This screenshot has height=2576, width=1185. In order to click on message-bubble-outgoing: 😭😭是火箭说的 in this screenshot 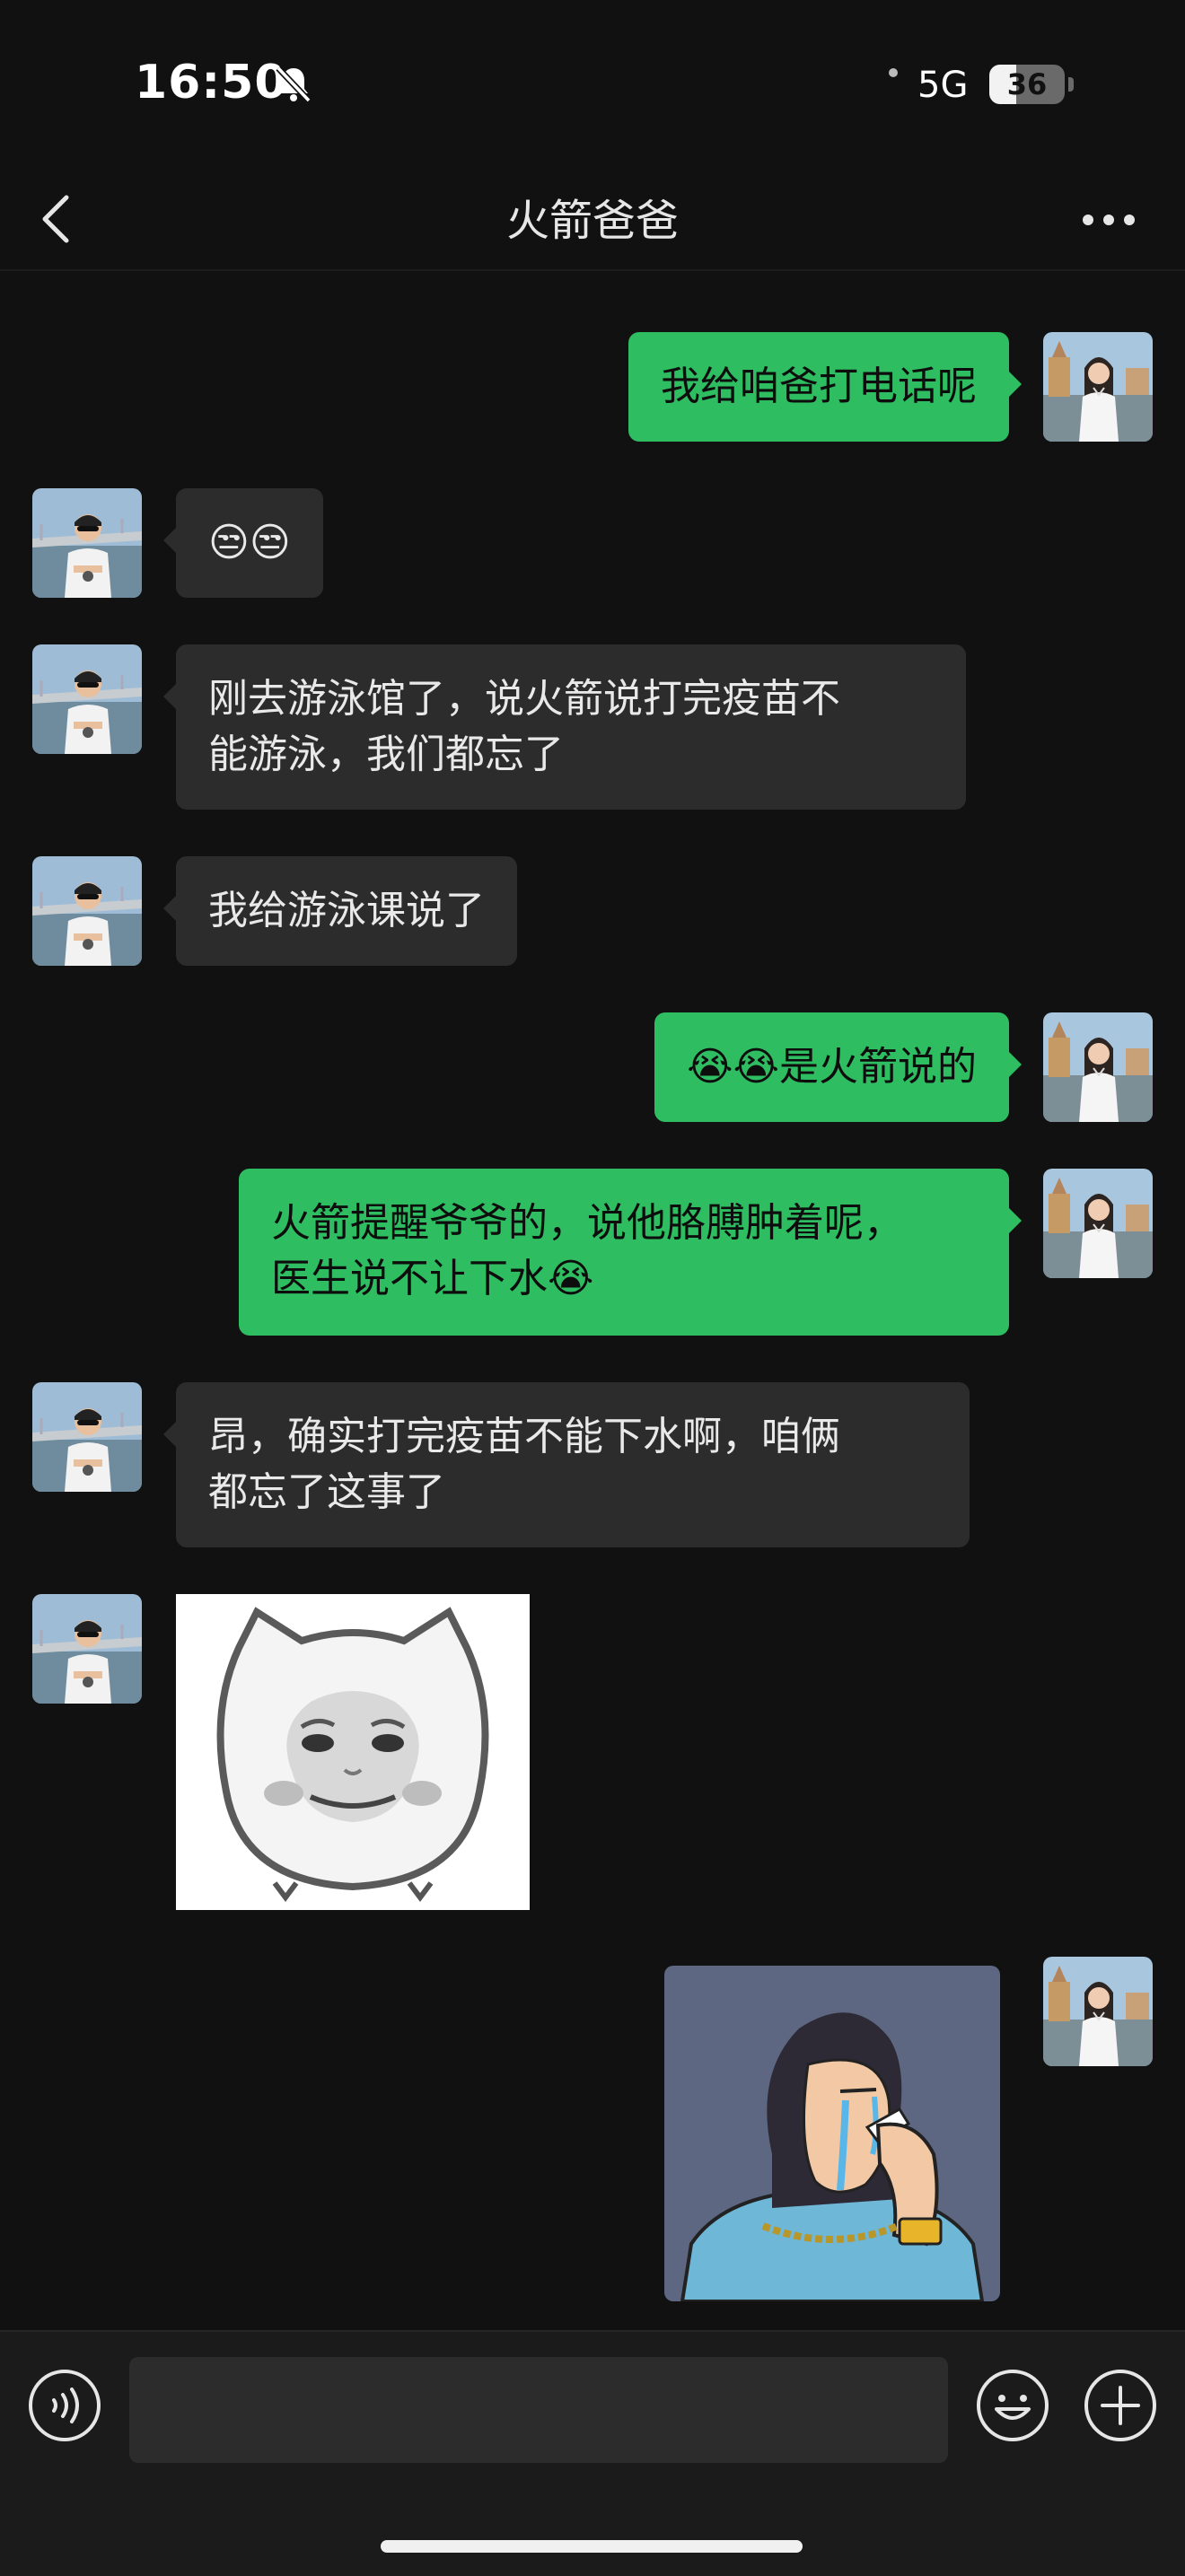, I will do `click(838, 1067)`.